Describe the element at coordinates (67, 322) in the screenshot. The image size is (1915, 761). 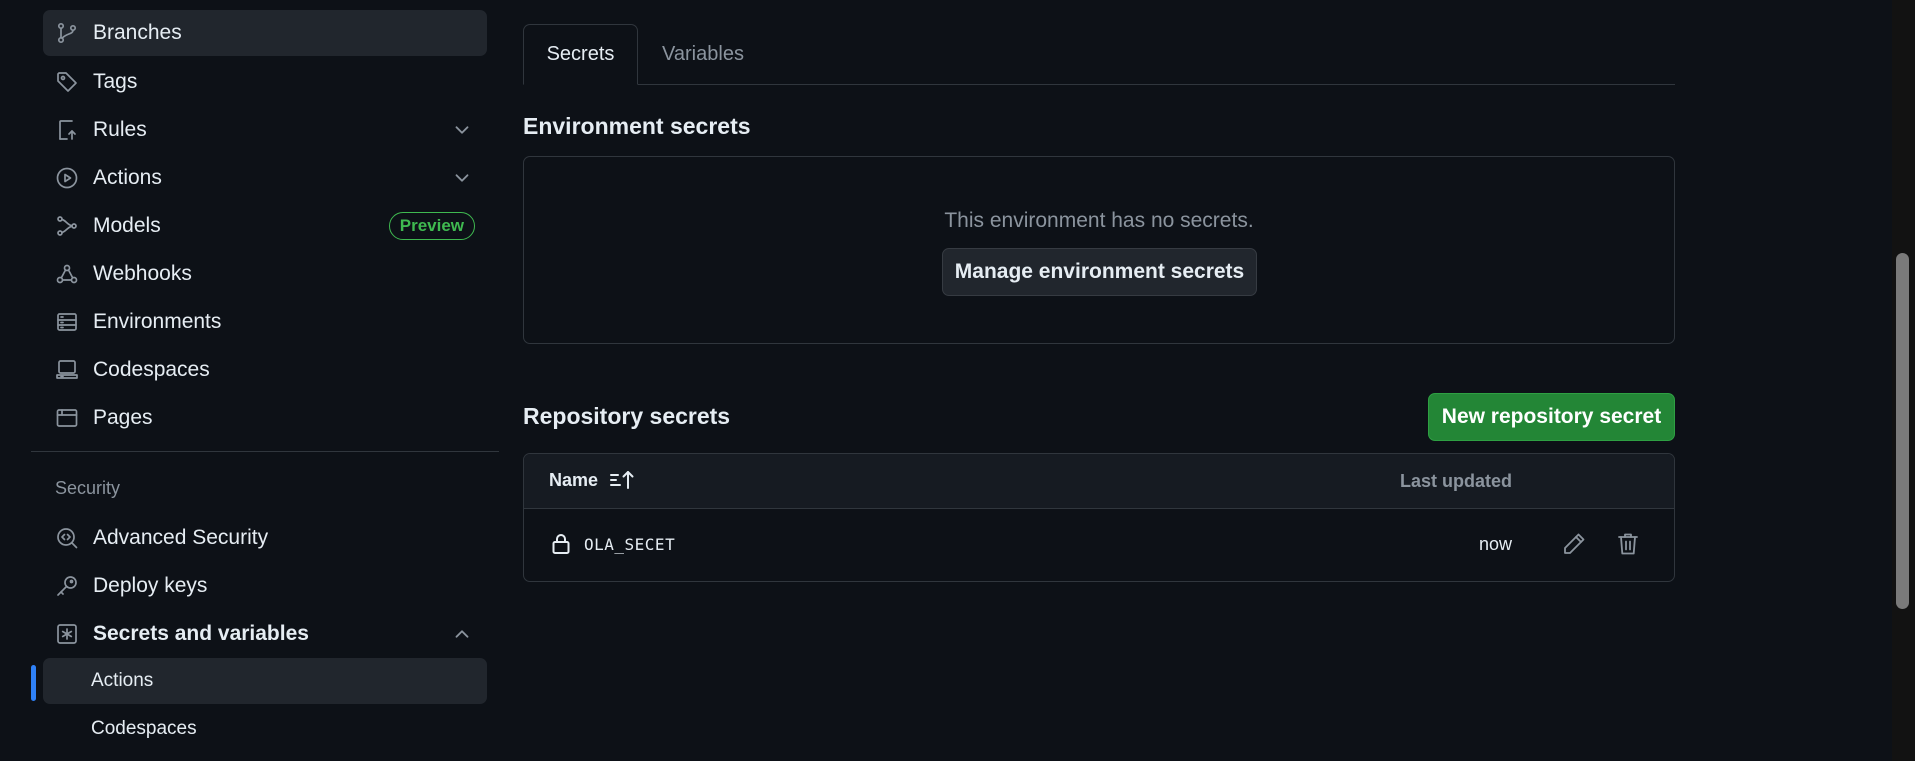
I see `server-icon` at that location.